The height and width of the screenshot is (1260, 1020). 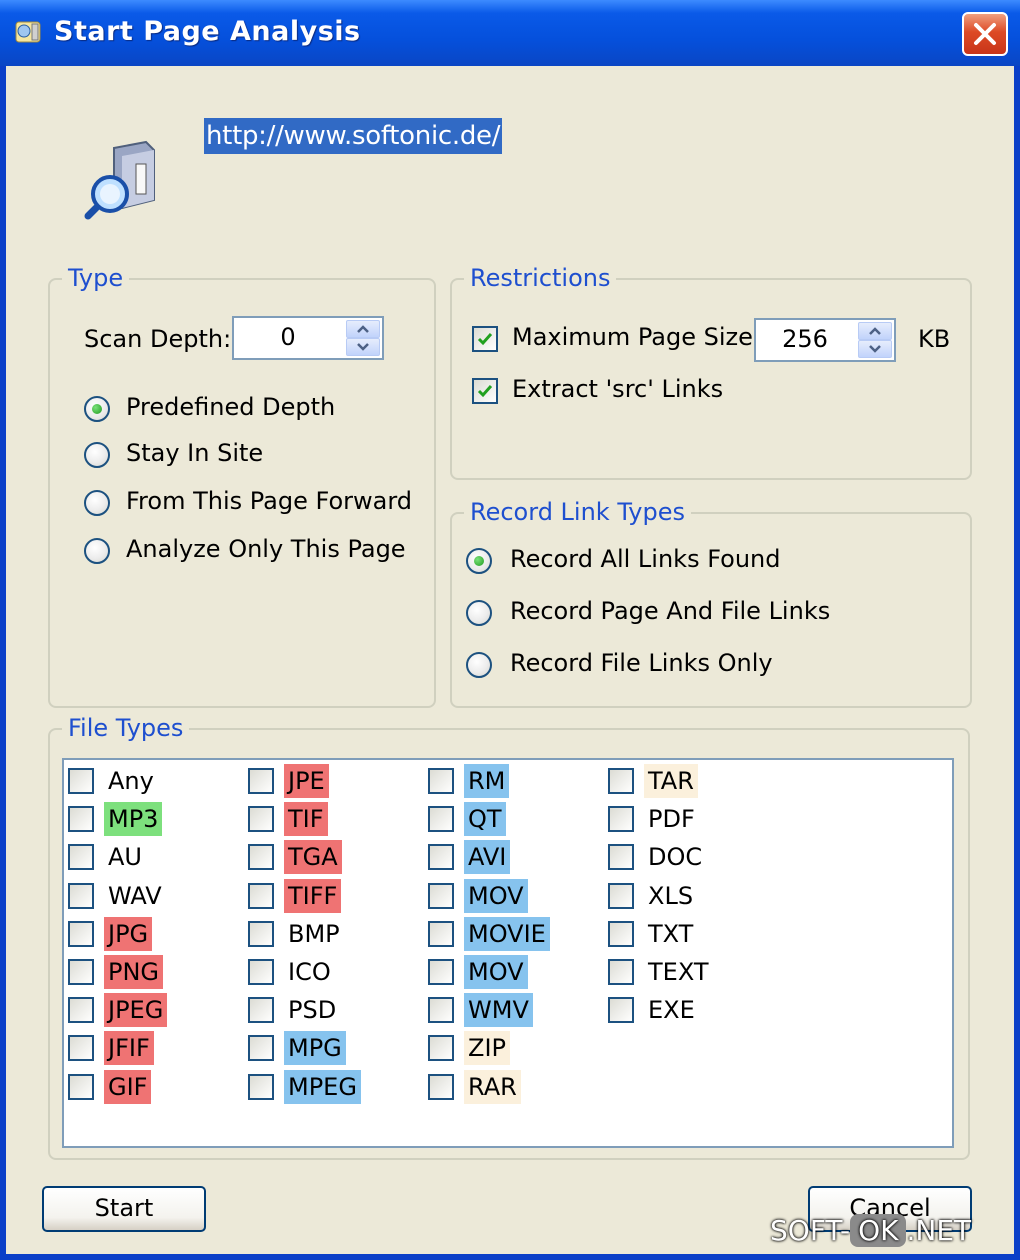 What do you see at coordinates (288, 337) in the screenshot?
I see `scan-depth-value: 0` at bounding box center [288, 337].